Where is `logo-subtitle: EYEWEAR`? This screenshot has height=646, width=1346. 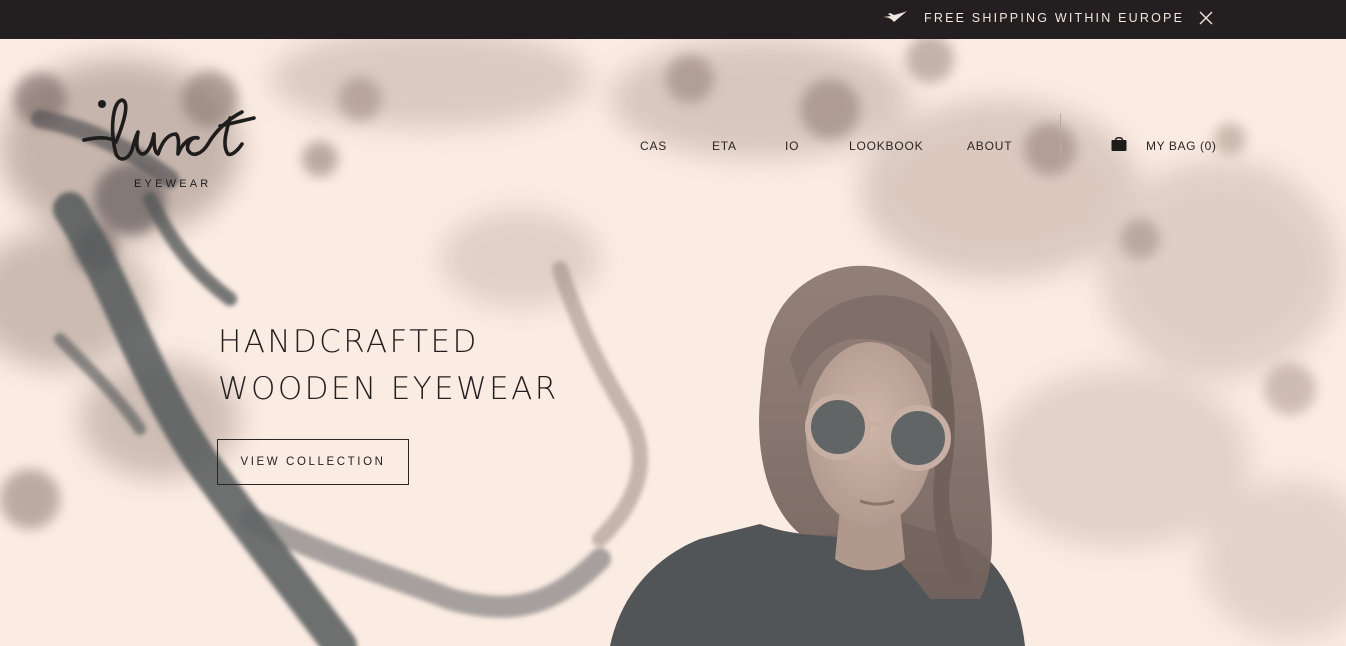
logo-subtitle: EYEWEAR is located at coordinates (173, 184).